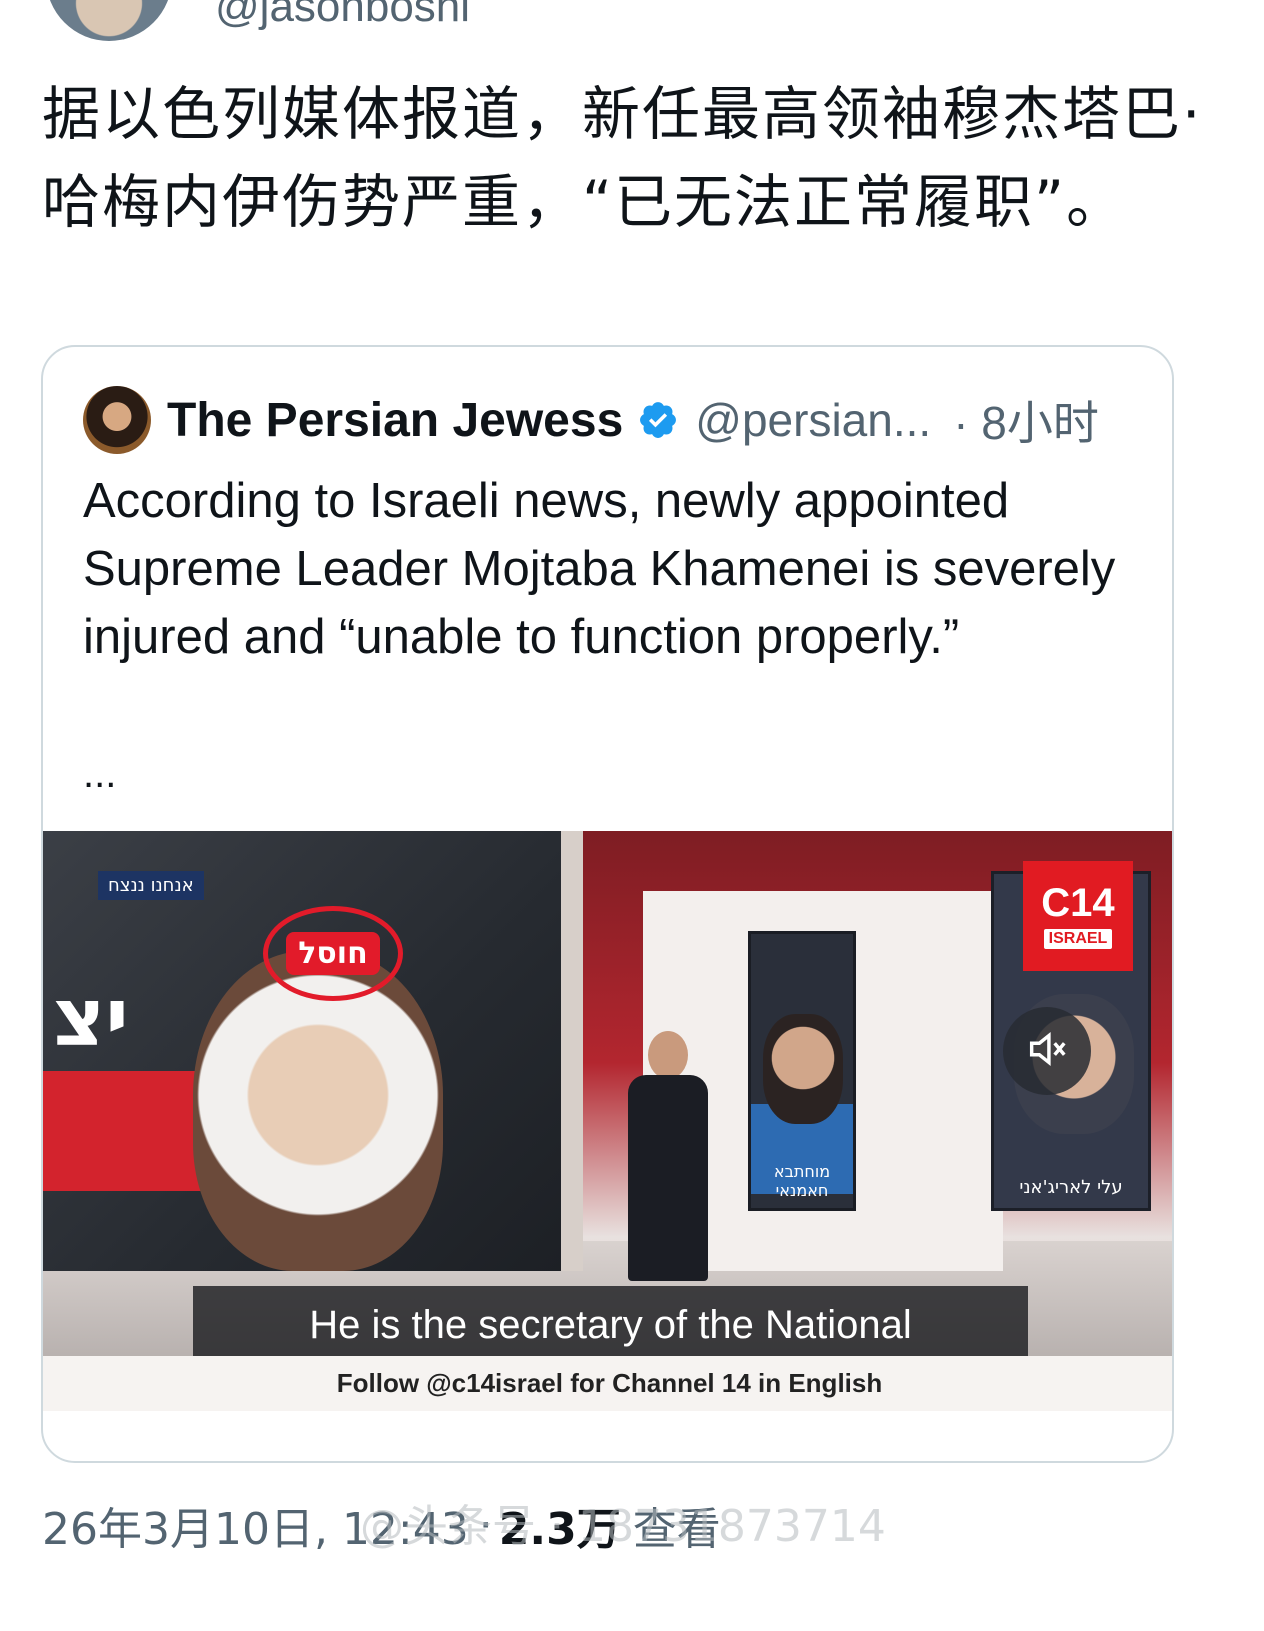 This screenshot has height=1631, width=1264. What do you see at coordinates (395, 420) in the screenshot?
I see `quoted-author-name: The Persian Jewess` at bounding box center [395, 420].